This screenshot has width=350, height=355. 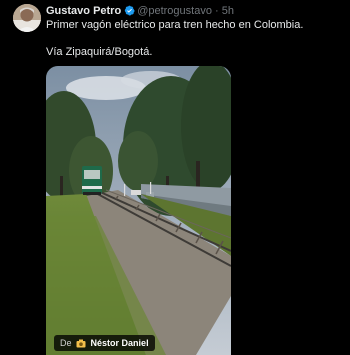 I want to click on avatar, so click(x=27, y=18).